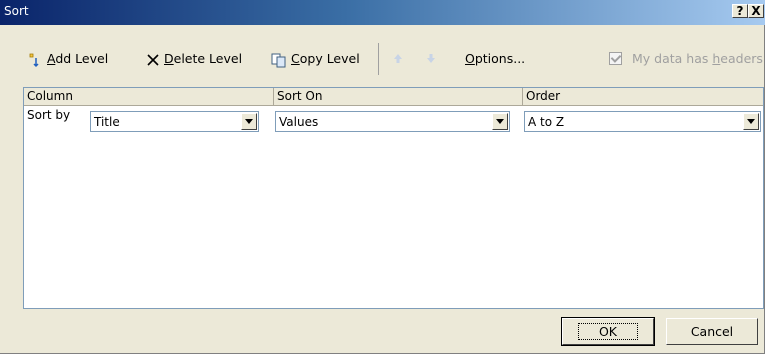  What do you see at coordinates (642, 121) in the screenshot?
I see `order-select: A to Z` at bounding box center [642, 121].